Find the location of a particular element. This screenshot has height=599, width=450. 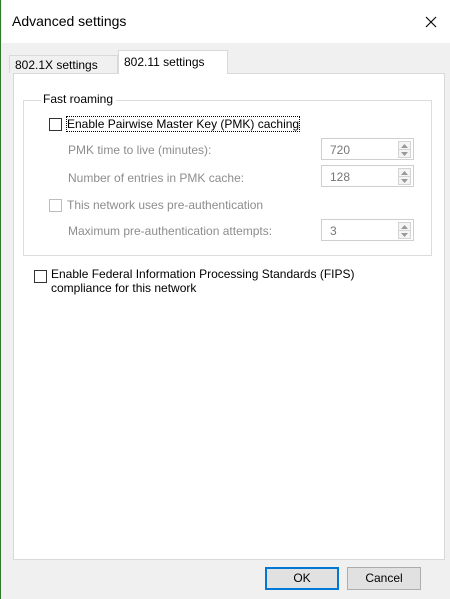

tab-802-1x-settings: 802.1X settings is located at coordinates (63, 64).